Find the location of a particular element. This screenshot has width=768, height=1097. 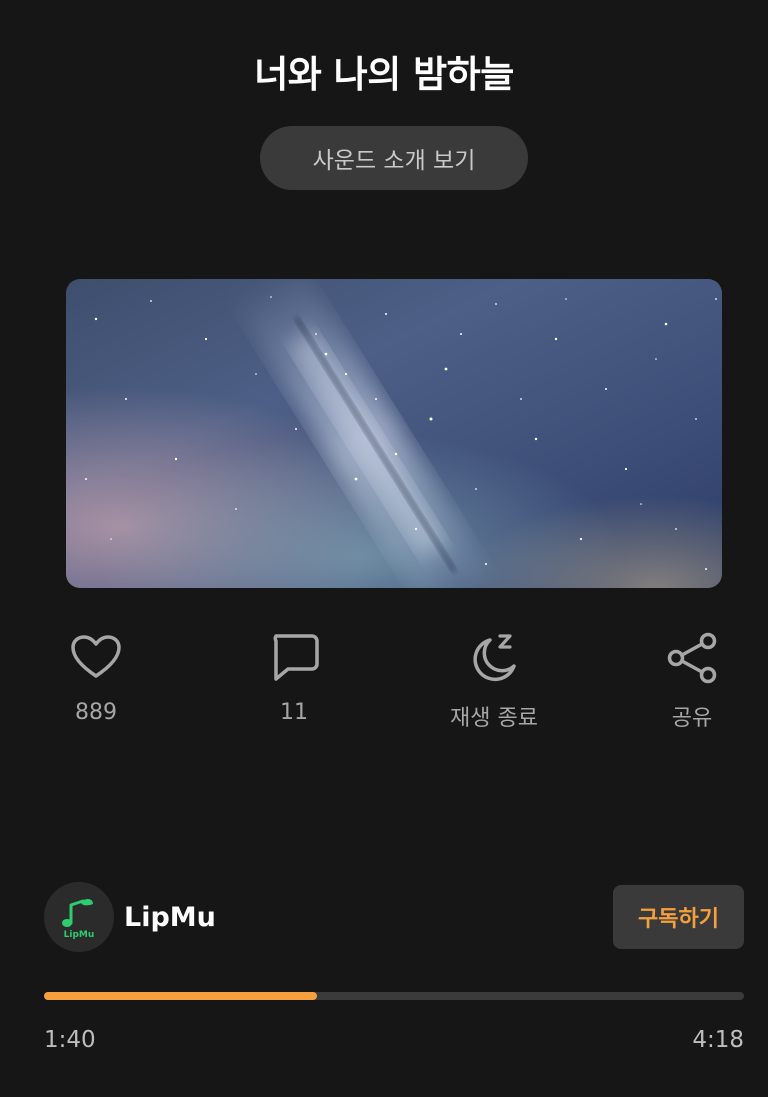

moon-sleep-icon is located at coordinates (494, 658).